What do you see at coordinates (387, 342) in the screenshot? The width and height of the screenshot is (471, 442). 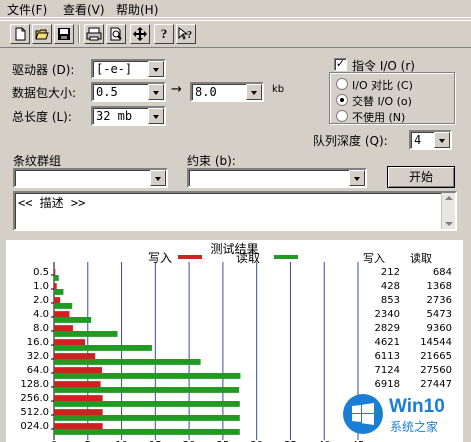 I see `cell-write: 4621` at bounding box center [387, 342].